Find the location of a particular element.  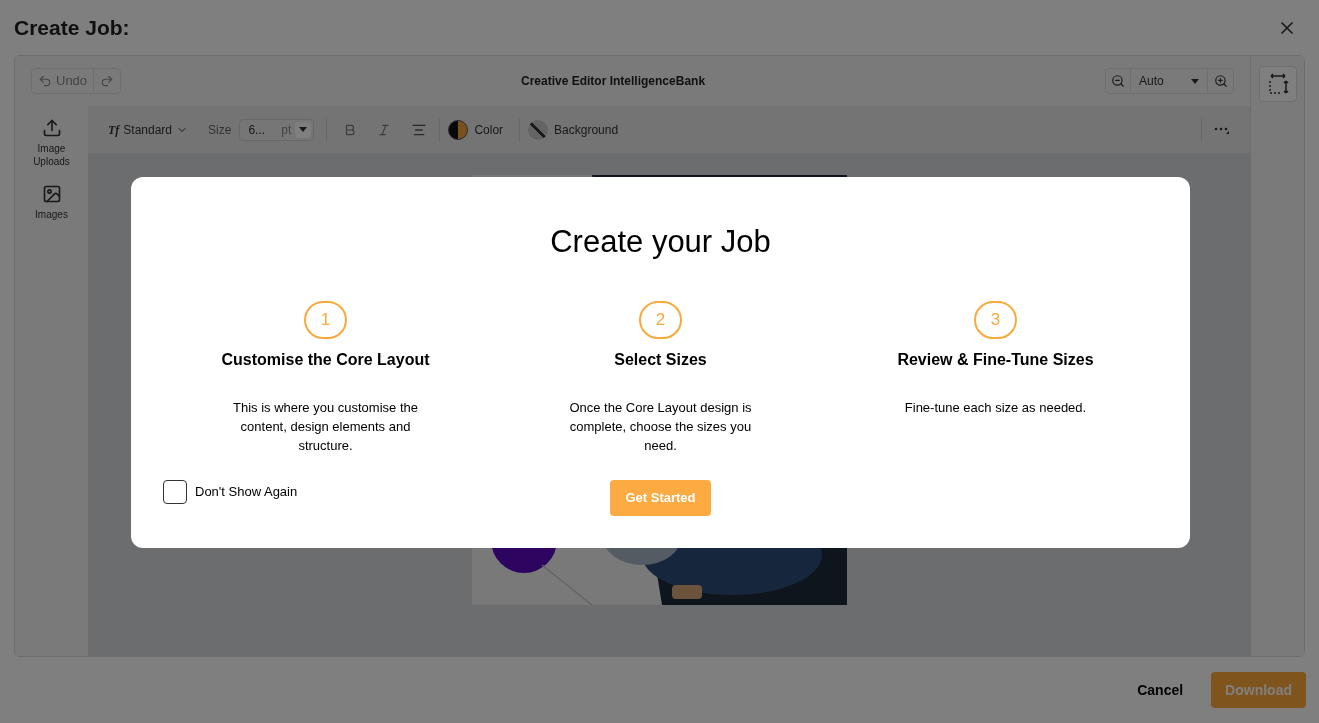

bold-icon is located at coordinates (350, 129).